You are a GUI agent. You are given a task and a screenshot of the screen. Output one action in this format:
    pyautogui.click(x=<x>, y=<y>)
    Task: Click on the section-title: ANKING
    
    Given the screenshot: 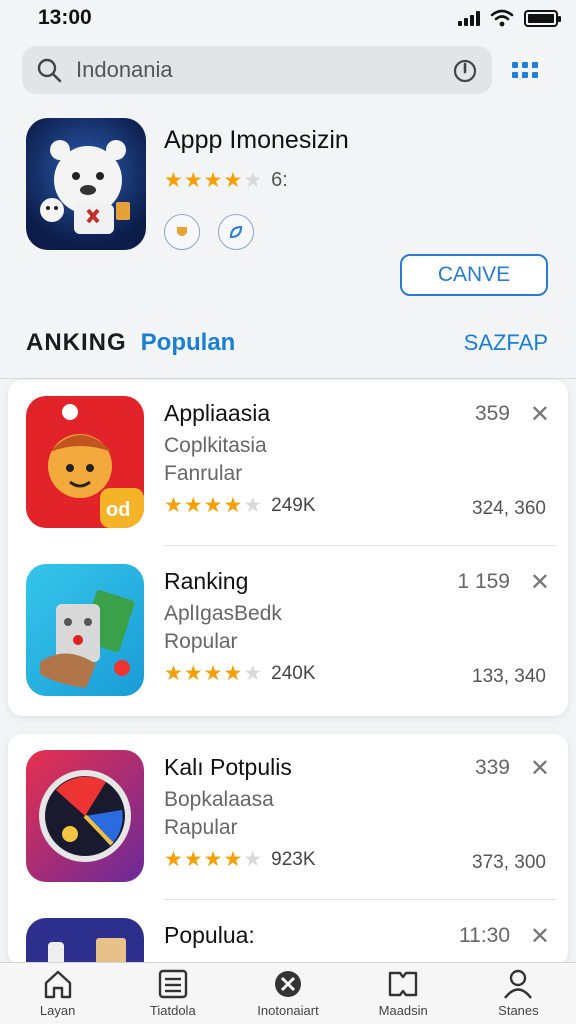 What is the action you would take?
    pyautogui.click(x=76, y=342)
    